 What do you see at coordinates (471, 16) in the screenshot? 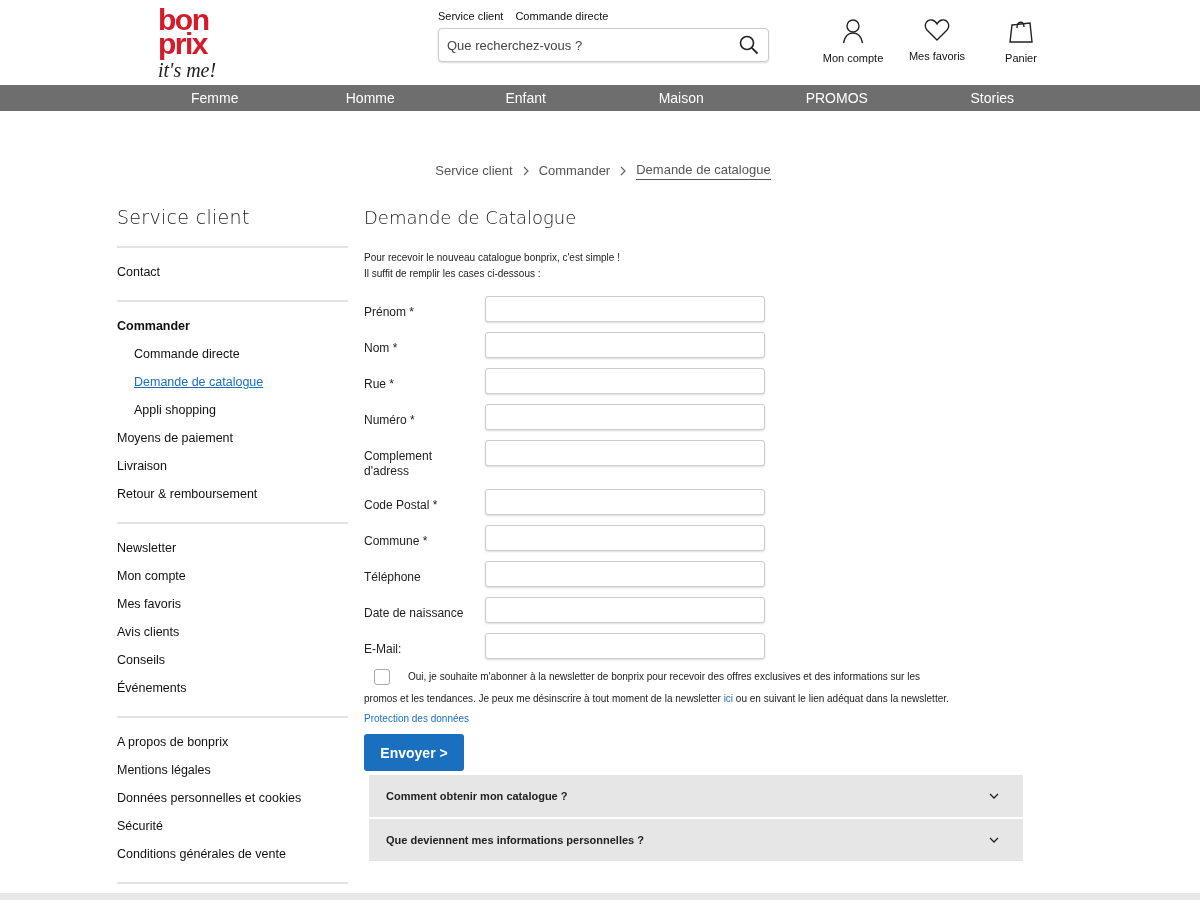
I see `top-link: Service client` at bounding box center [471, 16].